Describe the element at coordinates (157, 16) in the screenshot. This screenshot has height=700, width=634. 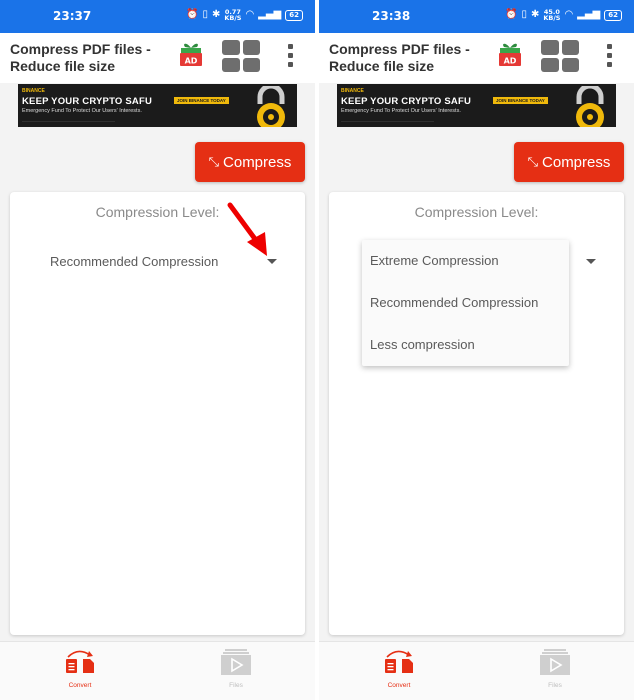
I see `status-bar: 23:37 ⏰ ▯ ✱ 0.77 KB/S ◠ ▂▄▆ 62` at that location.